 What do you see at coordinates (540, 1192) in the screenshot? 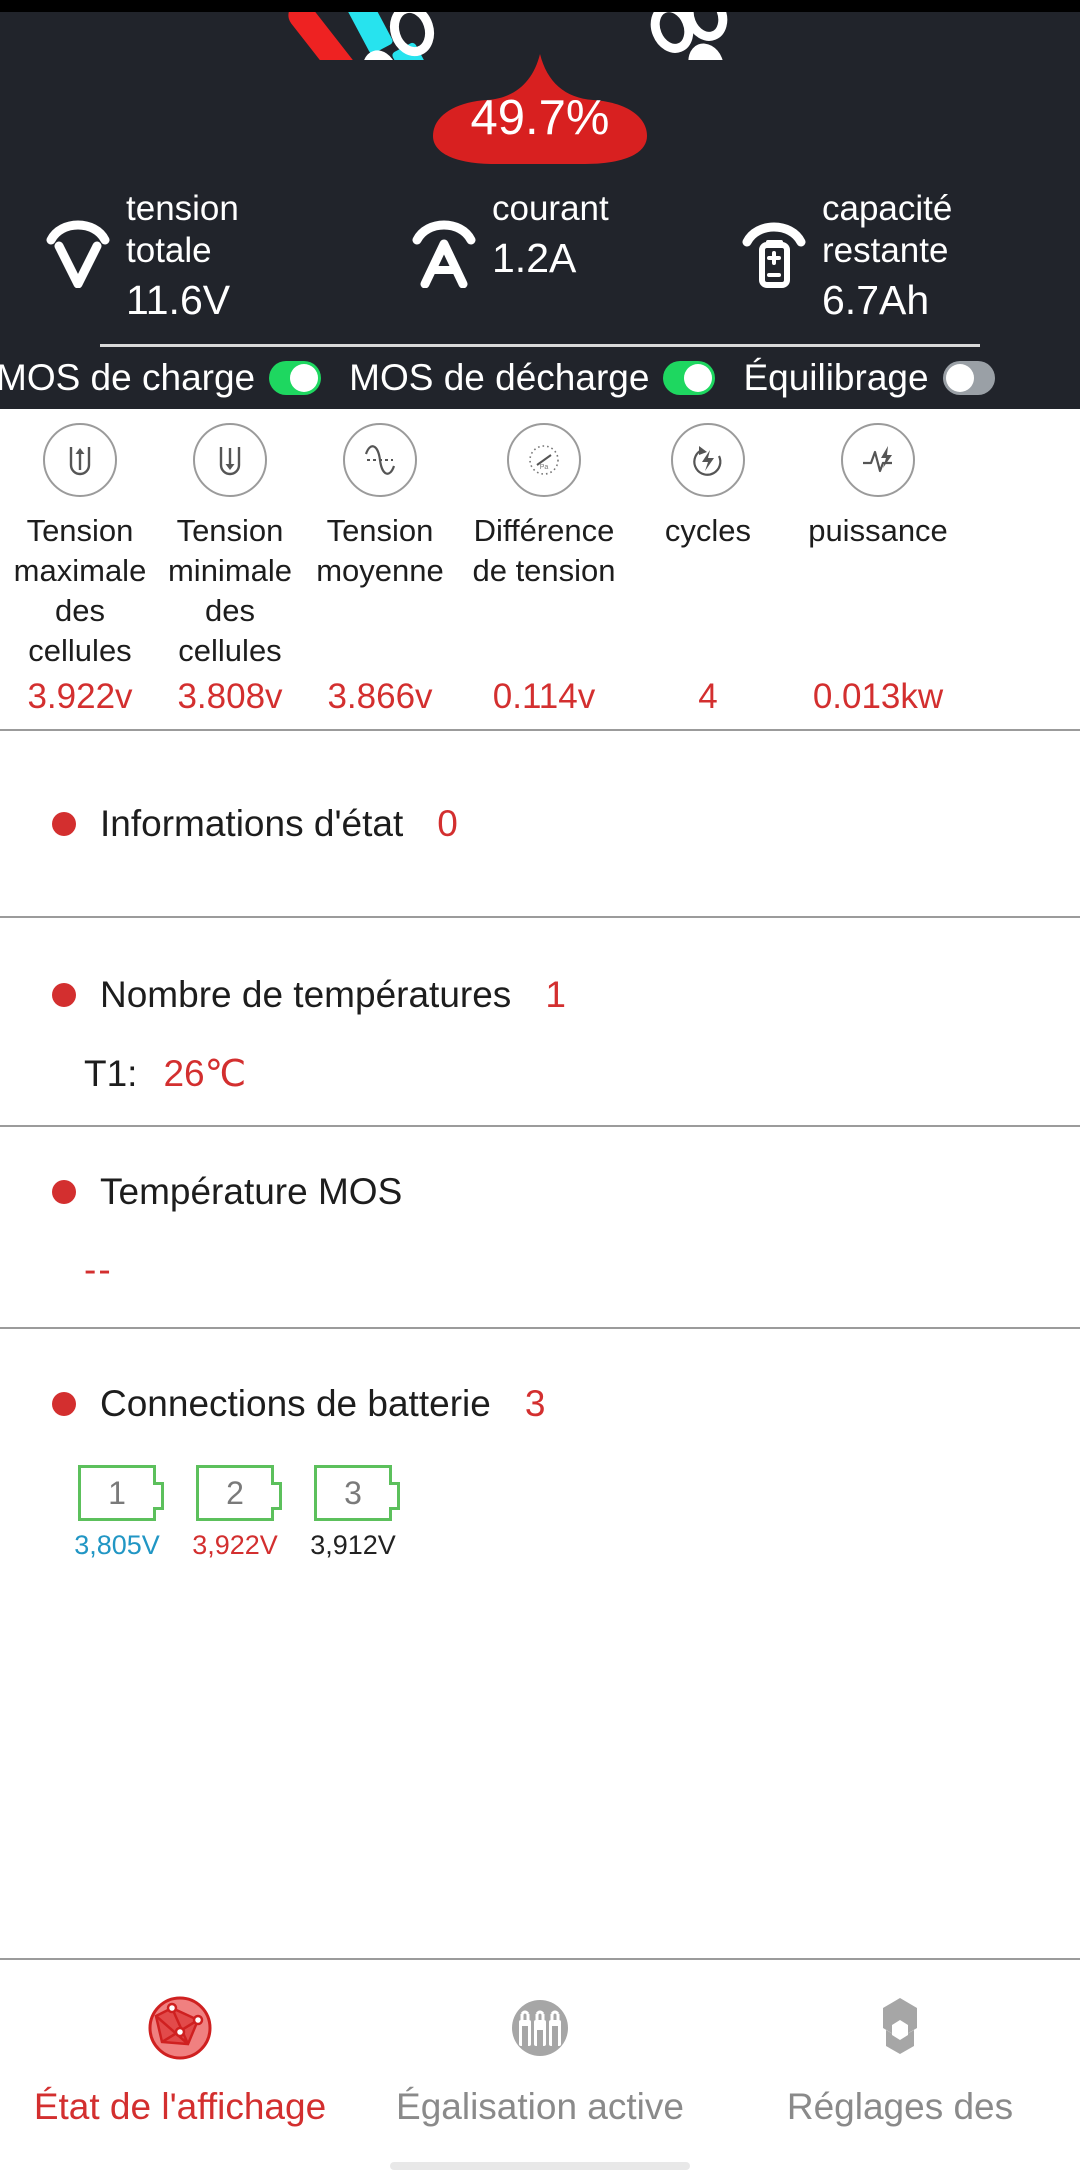
I see `mos-temperature-header: Température MOS` at bounding box center [540, 1192].